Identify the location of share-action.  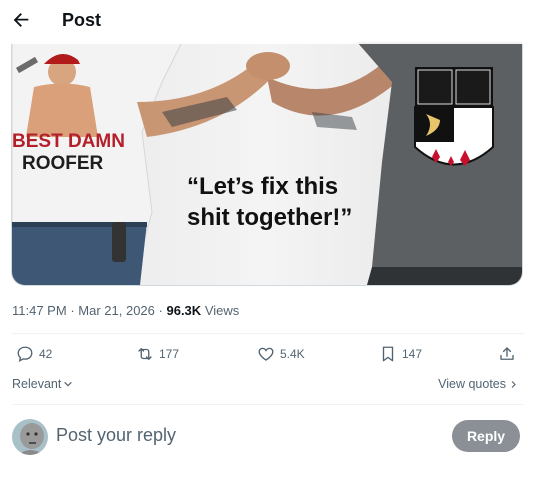
(507, 354).